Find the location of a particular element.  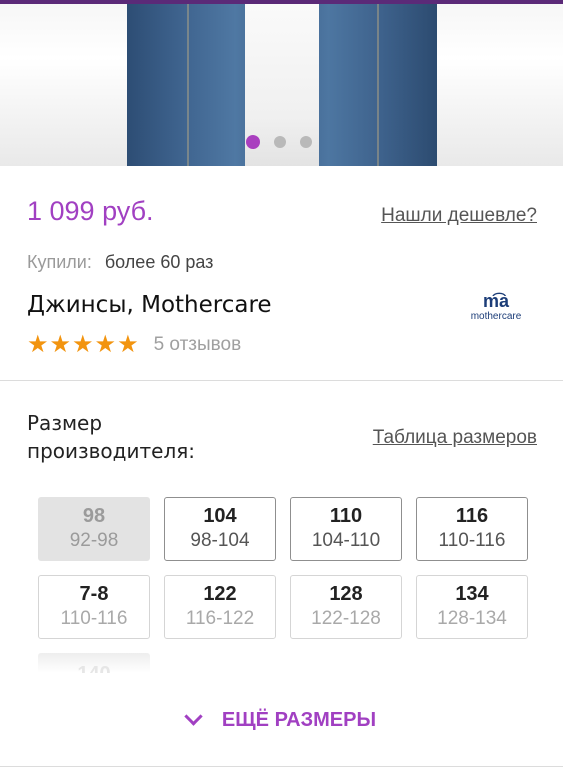

purchase-count-label: Купили: is located at coordinates (59, 262).